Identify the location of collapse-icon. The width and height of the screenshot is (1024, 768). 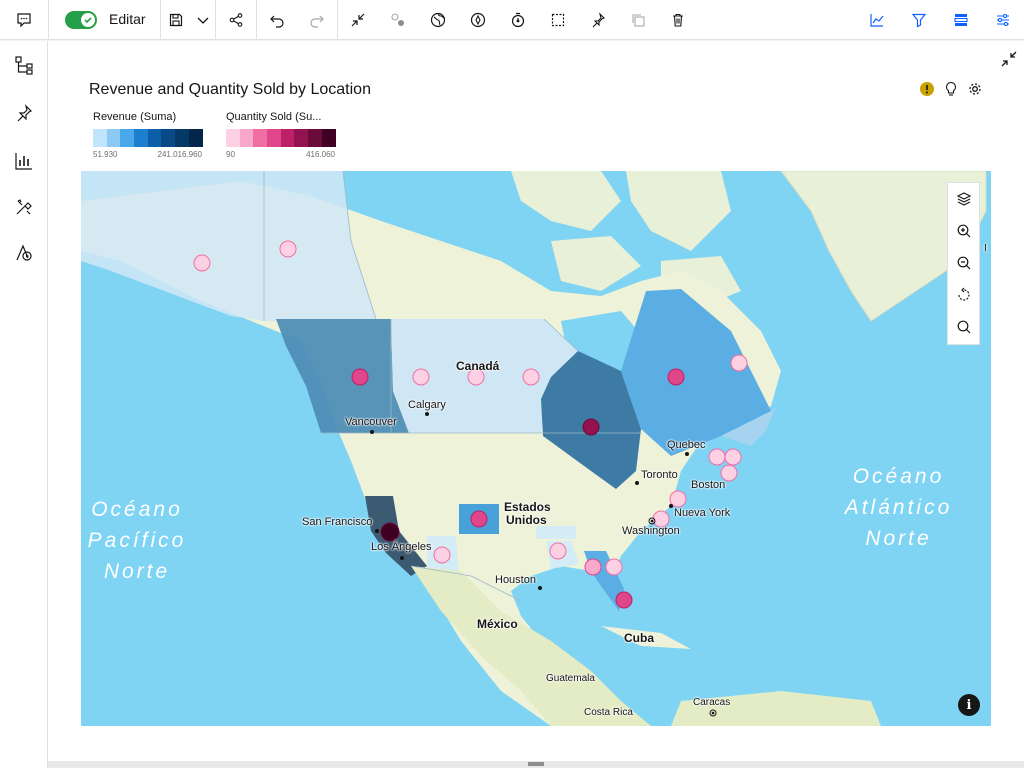
(1009, 59).